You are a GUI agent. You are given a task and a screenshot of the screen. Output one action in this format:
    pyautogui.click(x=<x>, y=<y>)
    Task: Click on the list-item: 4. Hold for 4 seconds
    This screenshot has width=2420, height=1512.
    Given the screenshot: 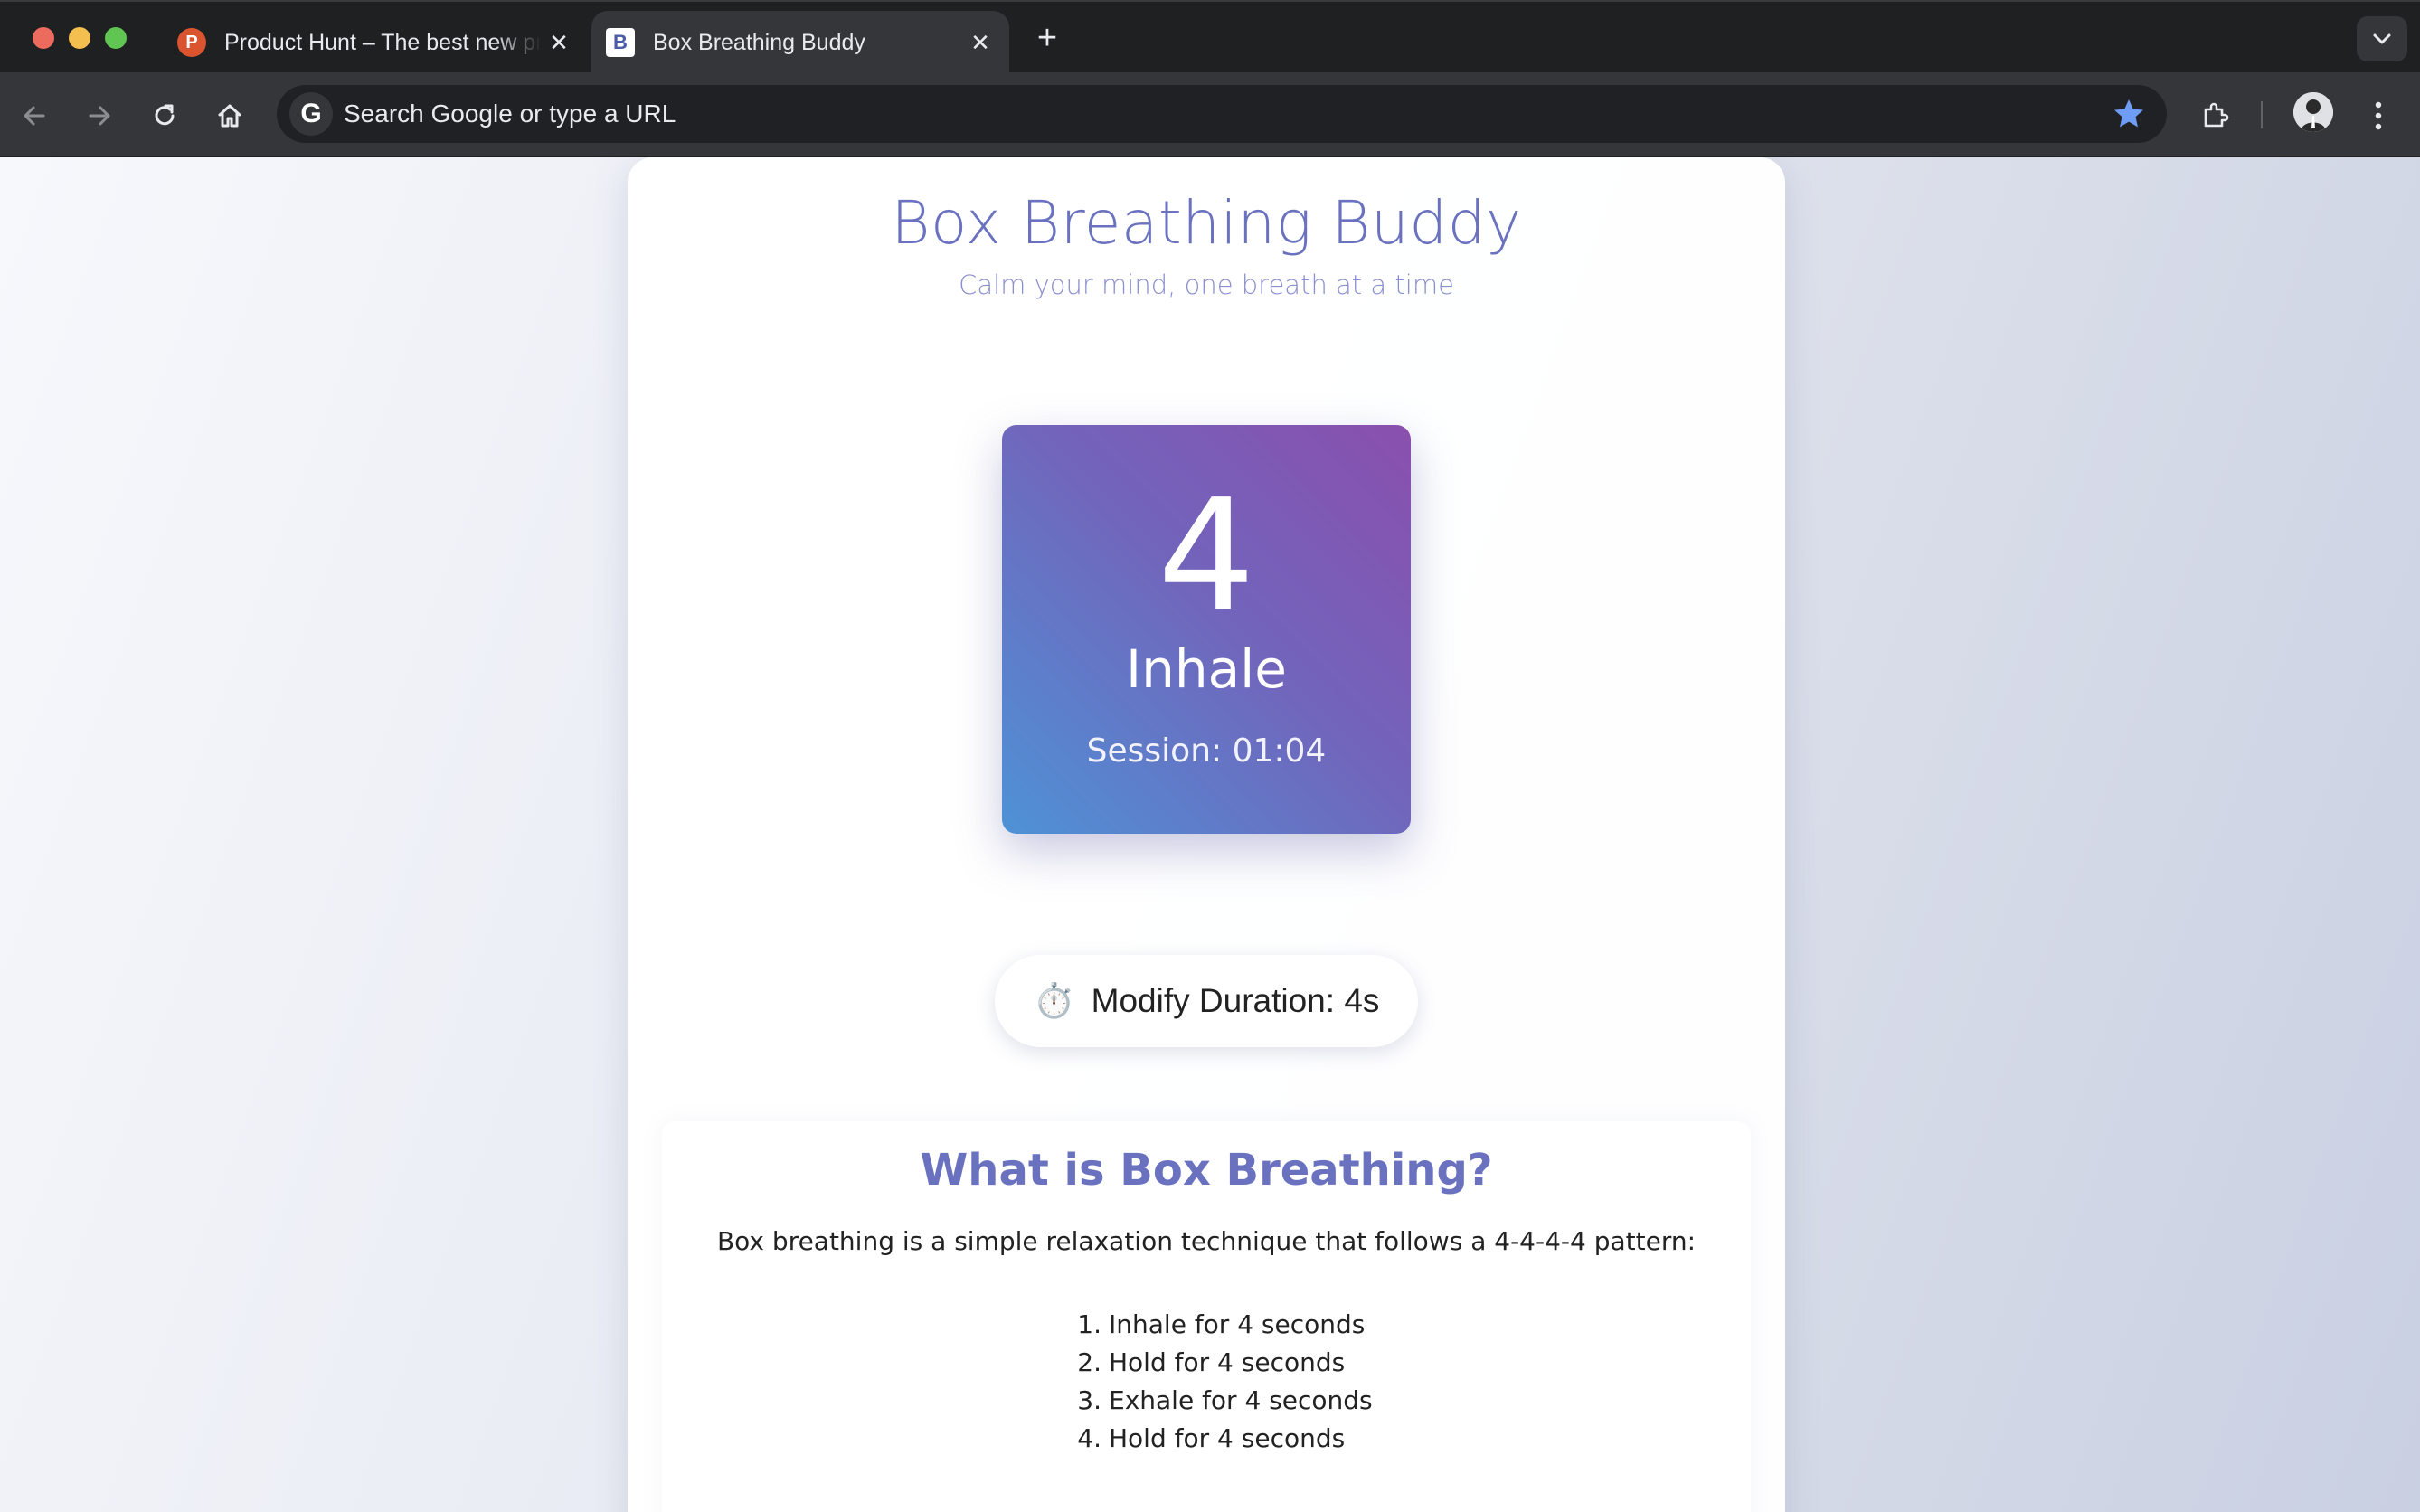 What is the action you would take?
    pyautogui.click(x=1211, y=1438)
    